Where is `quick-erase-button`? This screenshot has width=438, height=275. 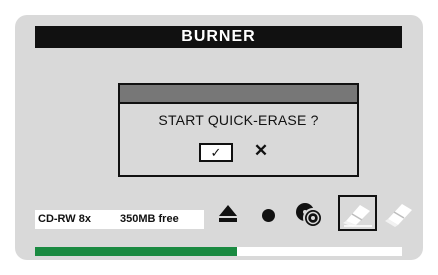 quick-erase-button is located at coordinates (357, 213).